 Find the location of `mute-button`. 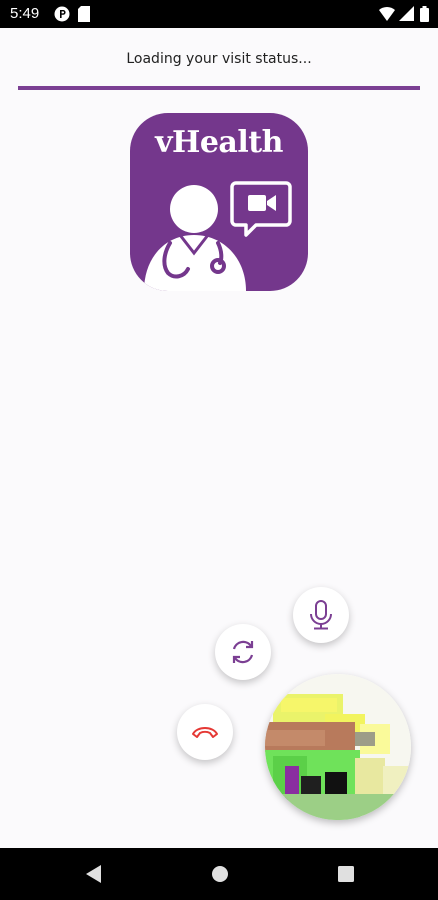

mute-button is located at coordinates (321, 615).